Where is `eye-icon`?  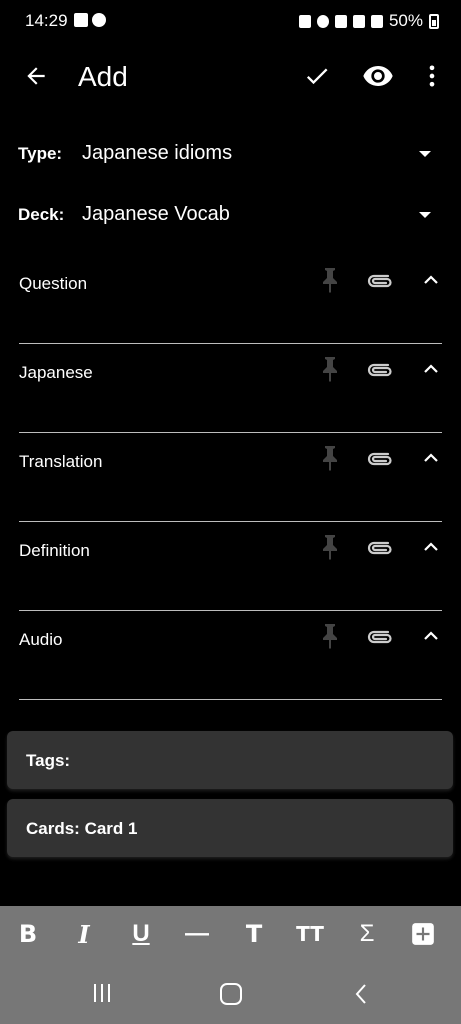
eye-icon is located at coordinates (378, 76).